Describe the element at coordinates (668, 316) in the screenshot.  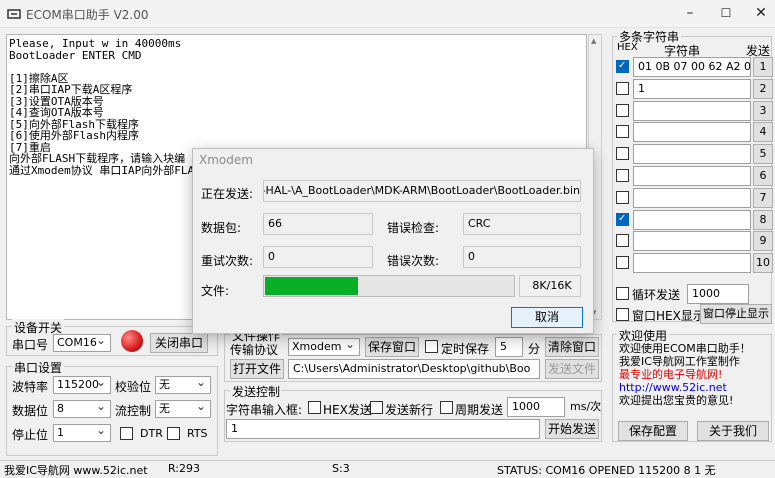
I see `window-hex-label: 窗口HEX显示` at that location.